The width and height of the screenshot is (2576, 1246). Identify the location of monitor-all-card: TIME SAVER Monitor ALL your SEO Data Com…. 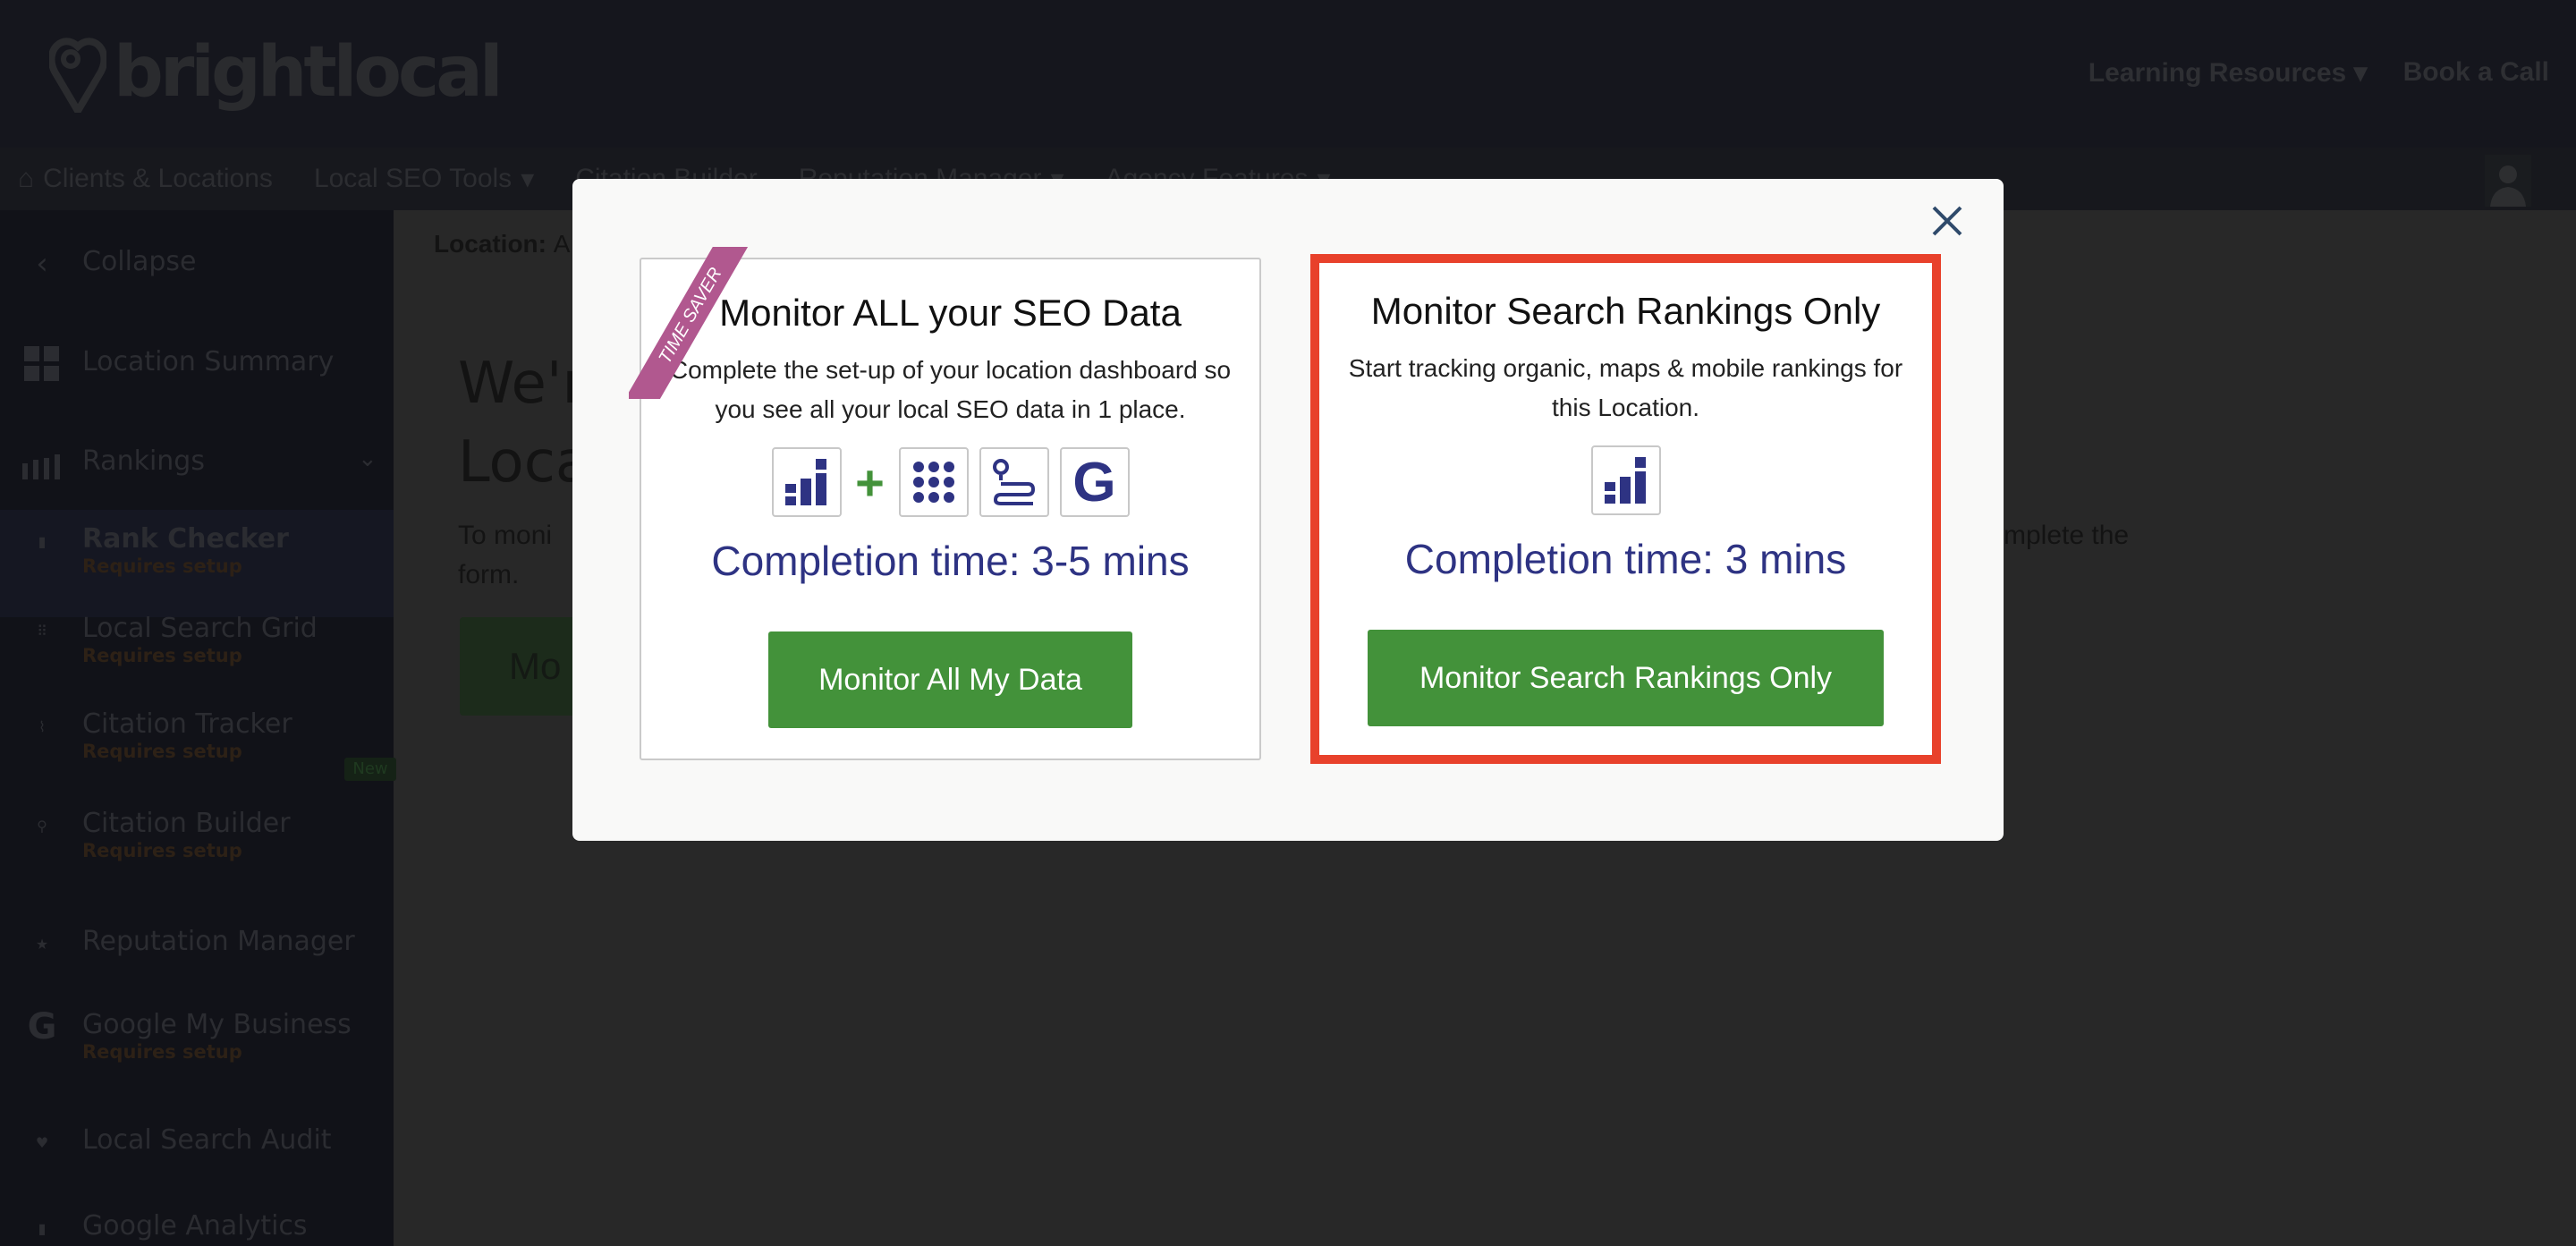
(945, 503).